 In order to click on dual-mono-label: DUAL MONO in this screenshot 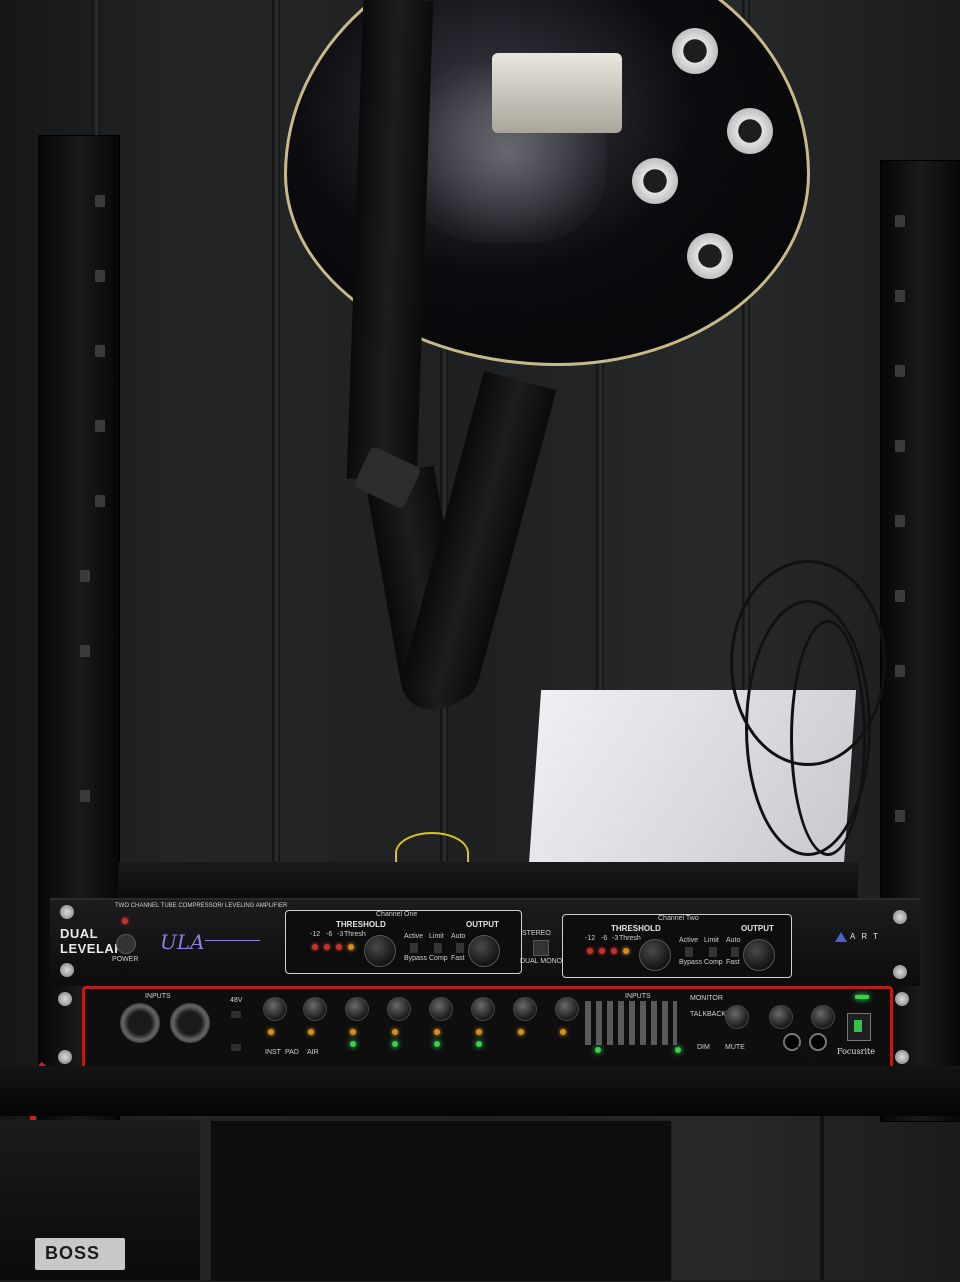, I will do `click(541, 961)`.